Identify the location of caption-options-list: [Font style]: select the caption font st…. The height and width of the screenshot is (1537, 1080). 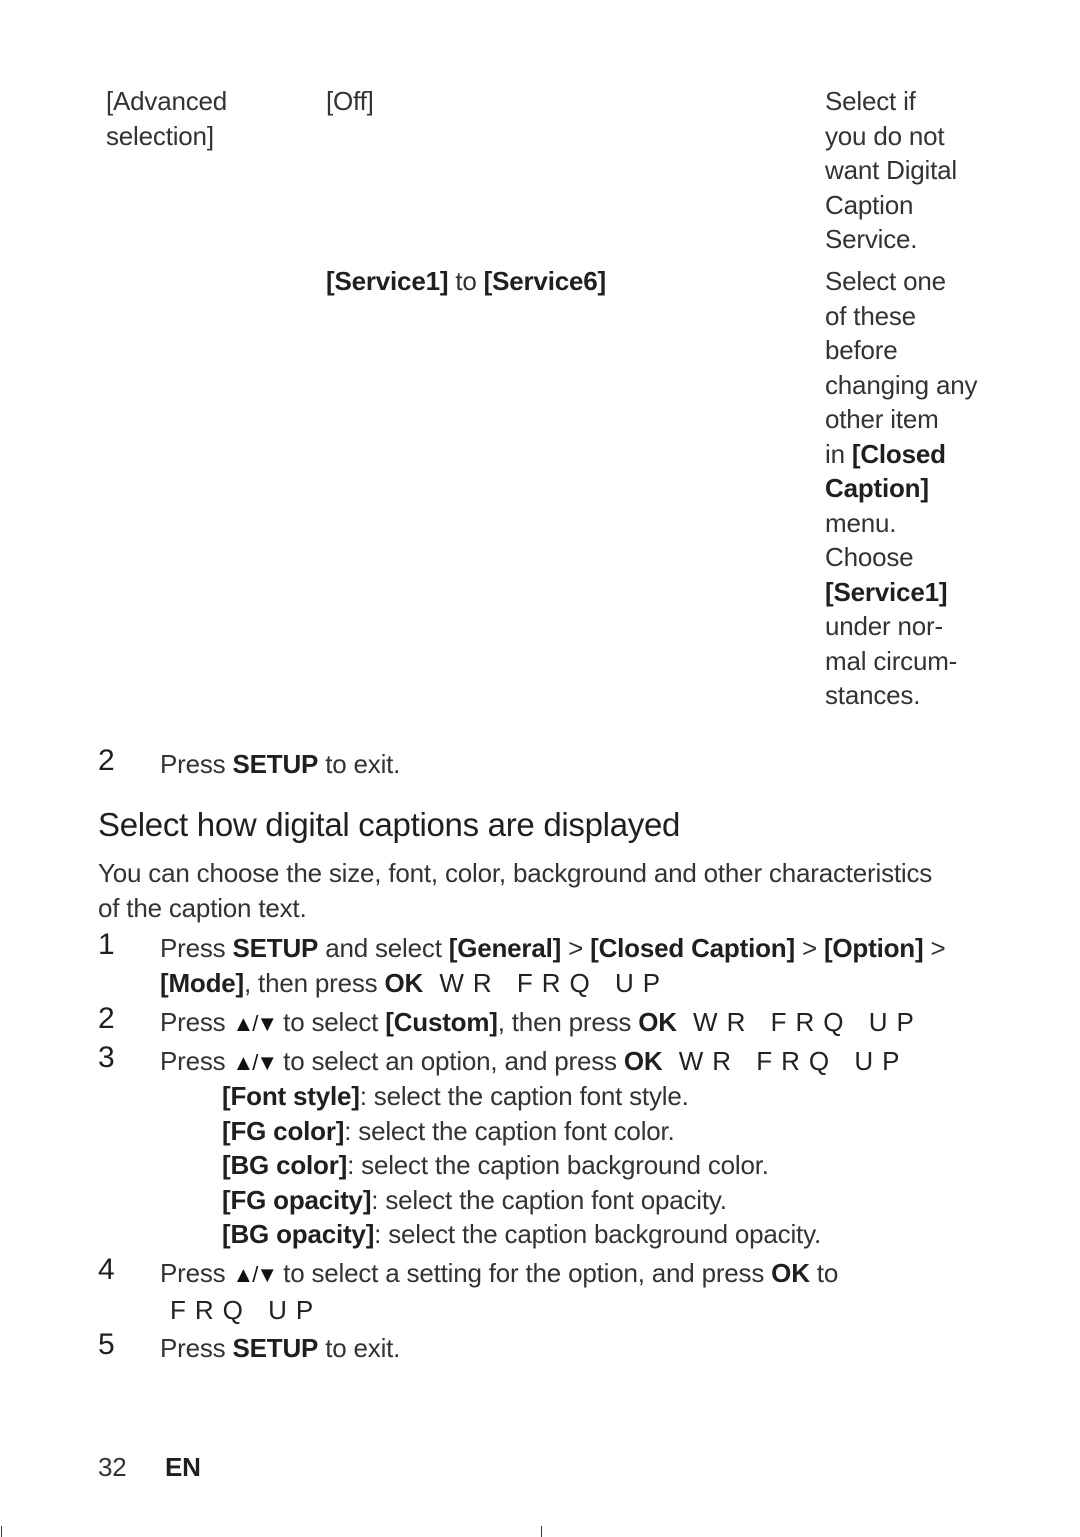
(602, 1165).